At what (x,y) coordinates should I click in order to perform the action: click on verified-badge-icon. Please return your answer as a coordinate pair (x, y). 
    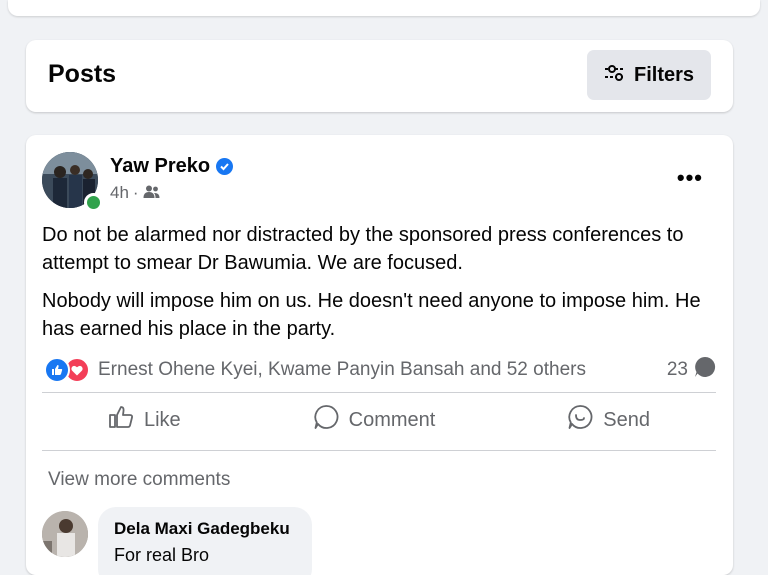
    Looking at the image, I should click on (225, 166).